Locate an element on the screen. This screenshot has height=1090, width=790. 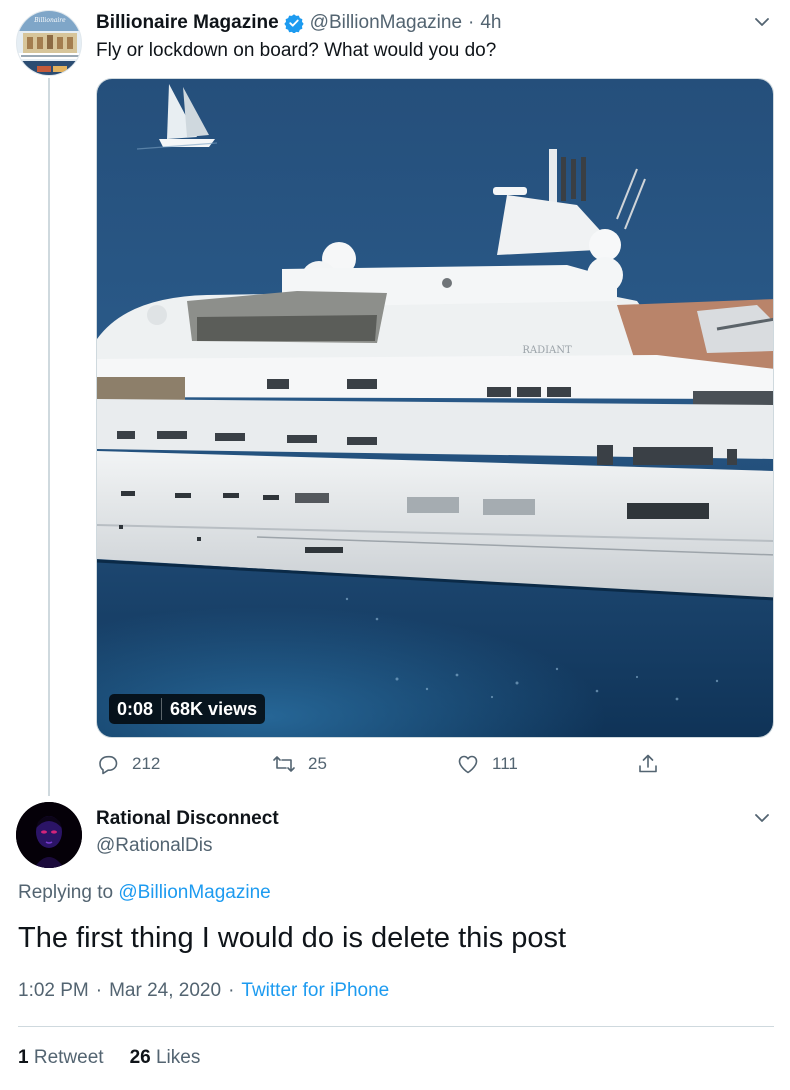
video-duration: 0:08 is located at coordinates (135, 708).